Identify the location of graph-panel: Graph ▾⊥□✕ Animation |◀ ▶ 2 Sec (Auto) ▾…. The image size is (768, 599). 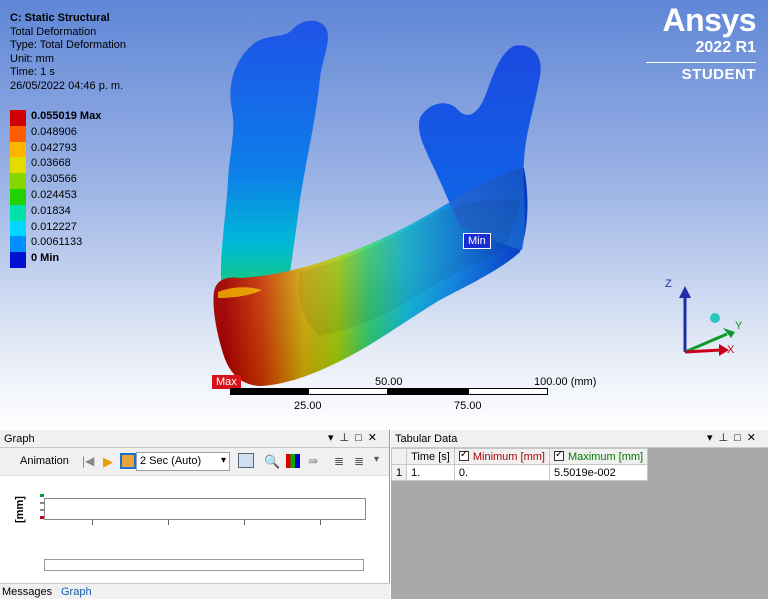
(195, 514).